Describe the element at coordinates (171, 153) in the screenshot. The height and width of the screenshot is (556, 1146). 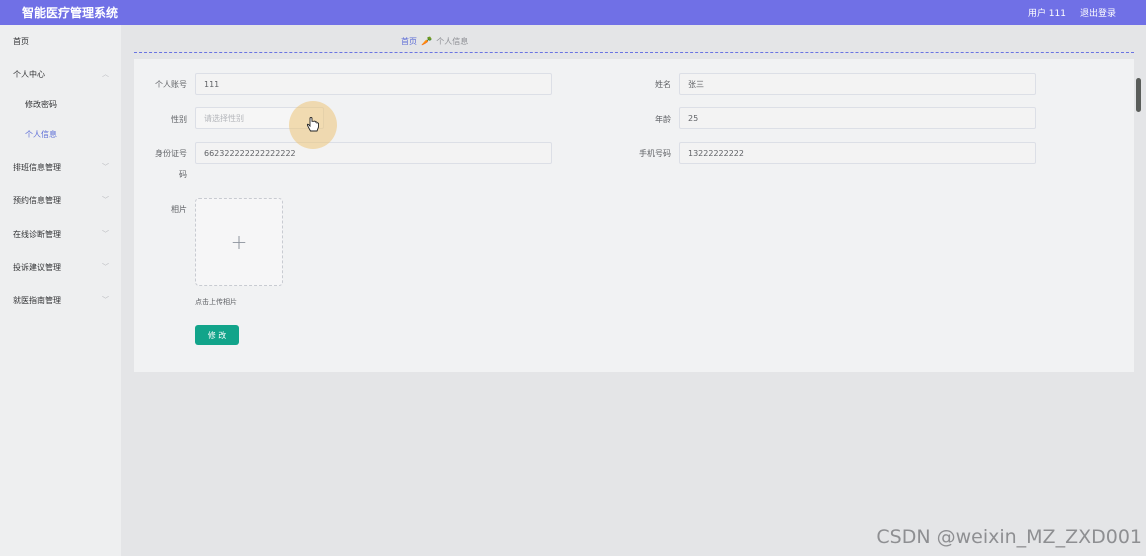
I see `id-card-label: 身份证号` at that location.